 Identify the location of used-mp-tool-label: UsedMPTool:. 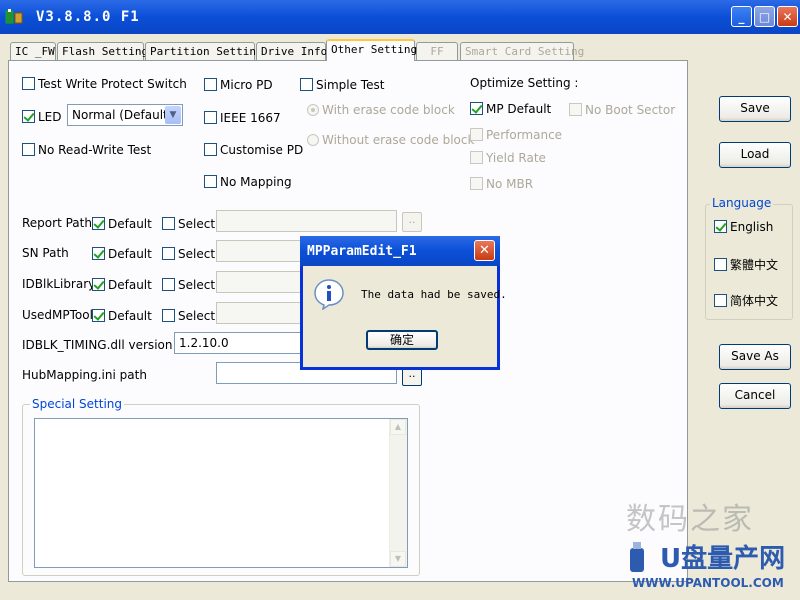
(59, 315).